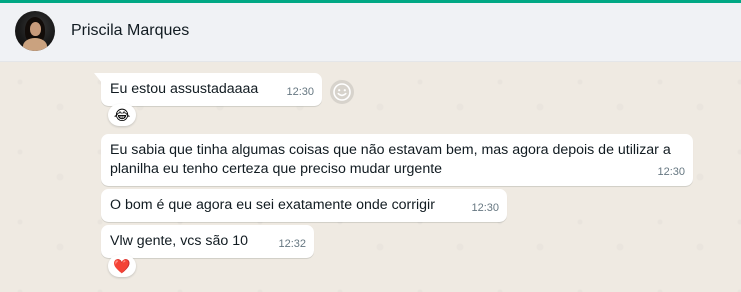 The width and height of the screenshot is (741, 292). I want to click on message-text: Eu estou assustadaaaa, so click(184, 89).